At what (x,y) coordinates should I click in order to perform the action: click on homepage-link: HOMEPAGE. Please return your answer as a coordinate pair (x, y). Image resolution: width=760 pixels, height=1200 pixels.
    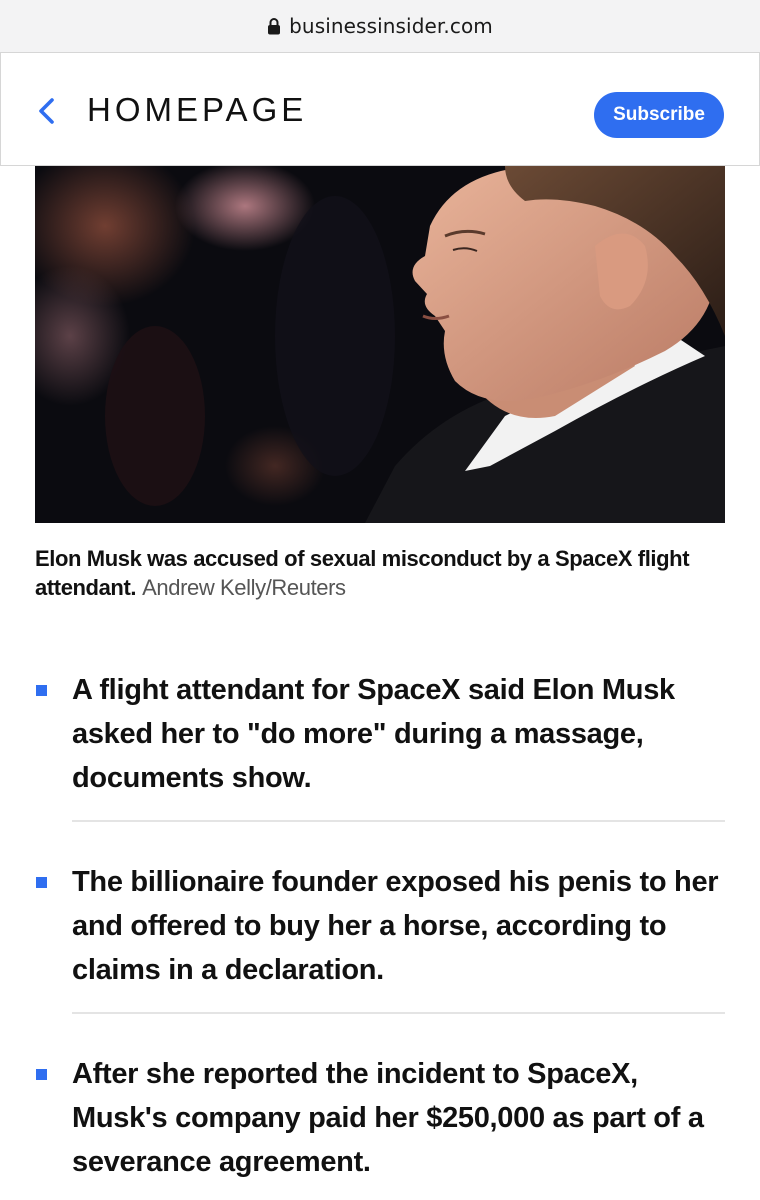
    Looking at the image, I should click on (197, 110).